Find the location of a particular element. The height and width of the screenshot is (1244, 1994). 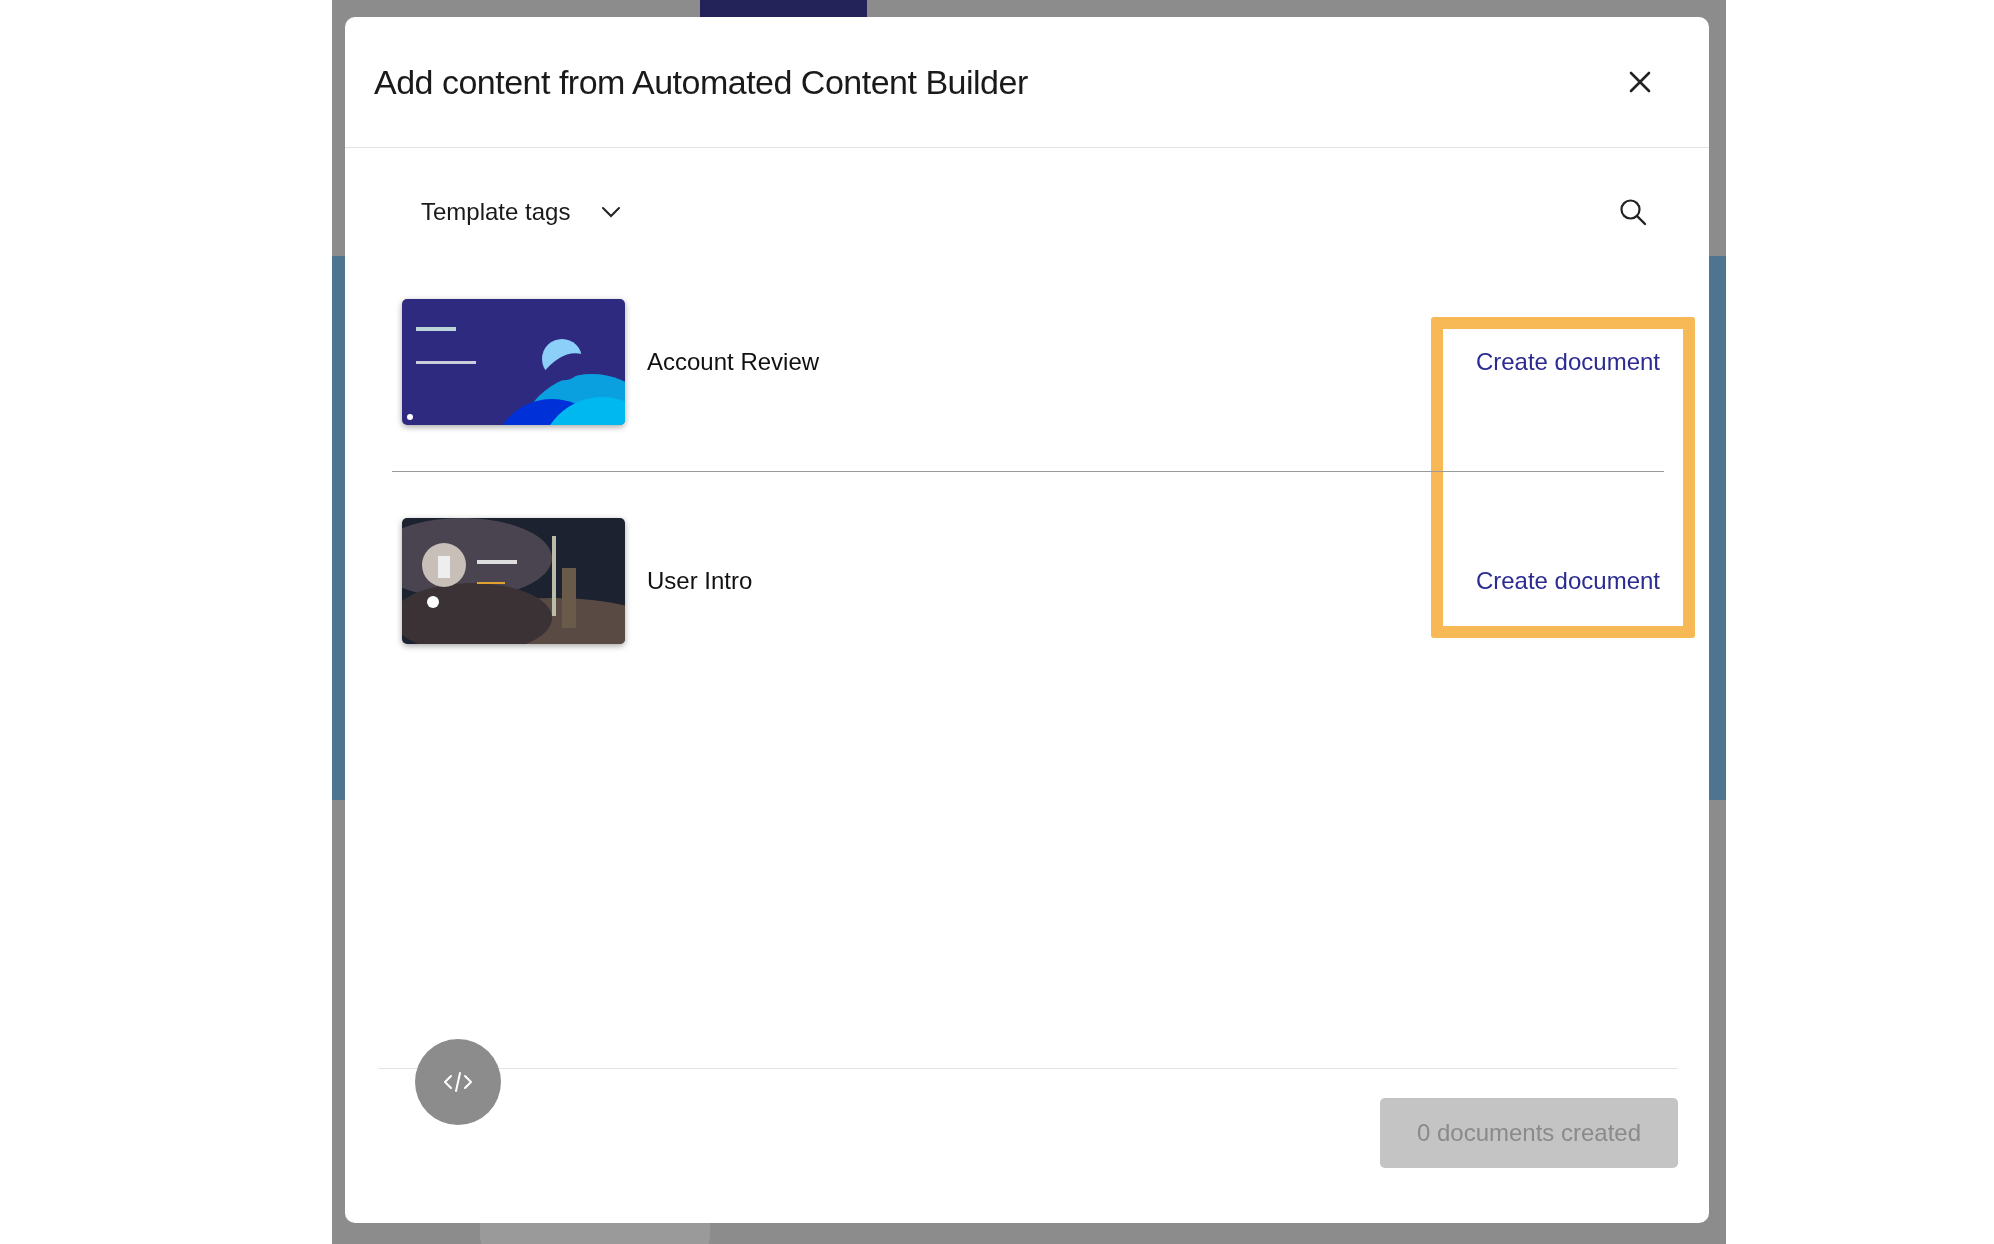

search-icon is located at coordinates (1633, 212).